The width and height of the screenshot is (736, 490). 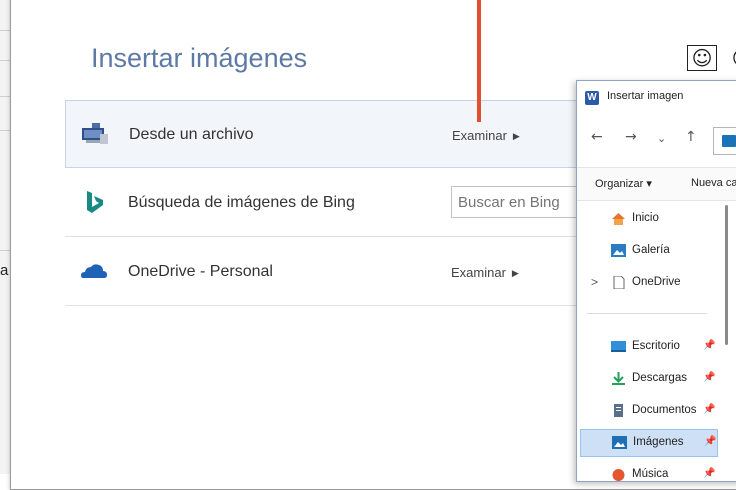 What do you see at coordinates (618, 378) in the screenshot?
I see `download-icon` at bounding box center [618, 378].